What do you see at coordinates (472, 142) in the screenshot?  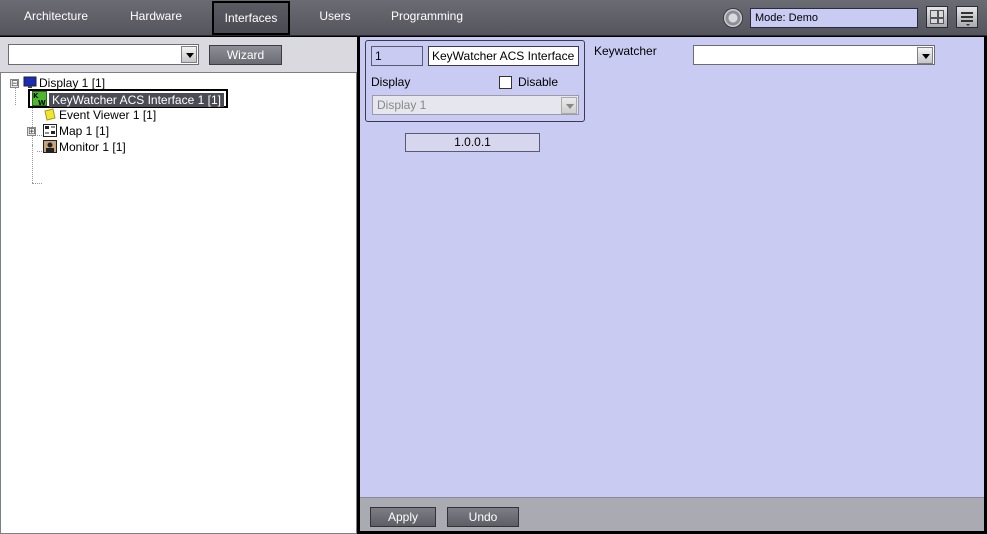 I see `version-display: 1.0.0.1` at bounding box center [472, 142].